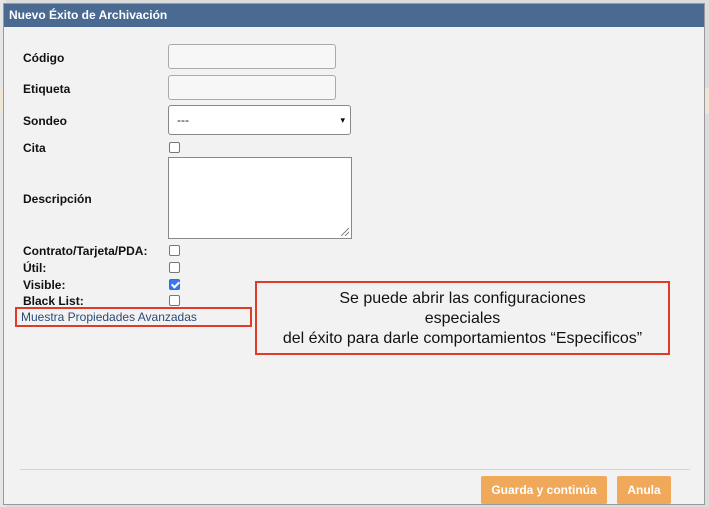 This screenshot has width=709, height=507. Describe the element at coordinates (53, 301) in the screenshot. I see `blacklist-label: Black List:` at that location.